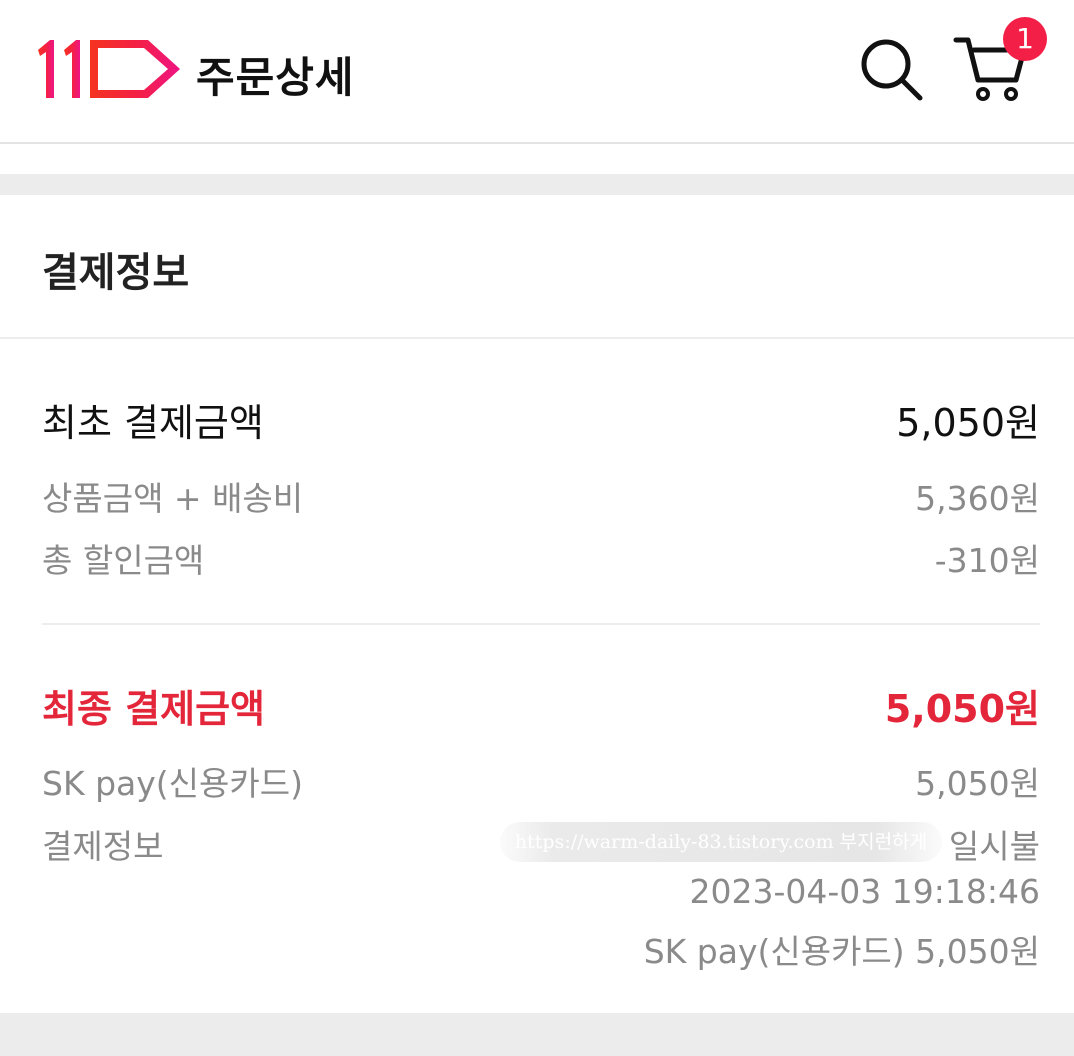  What do you see at coordinates (537, 72) in the screenshot?
I see `app-header: 주문상세 1` at bounding box center [537, 72].